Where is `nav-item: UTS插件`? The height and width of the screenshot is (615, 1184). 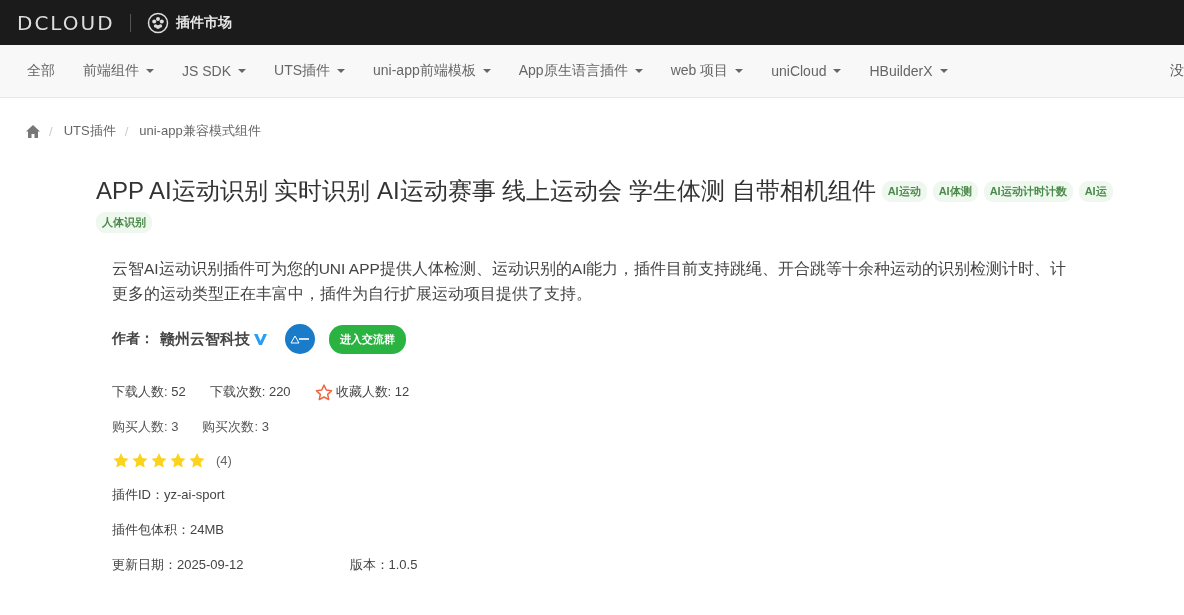
nav-item: UTS插件 is located at coordinates (309, 71).